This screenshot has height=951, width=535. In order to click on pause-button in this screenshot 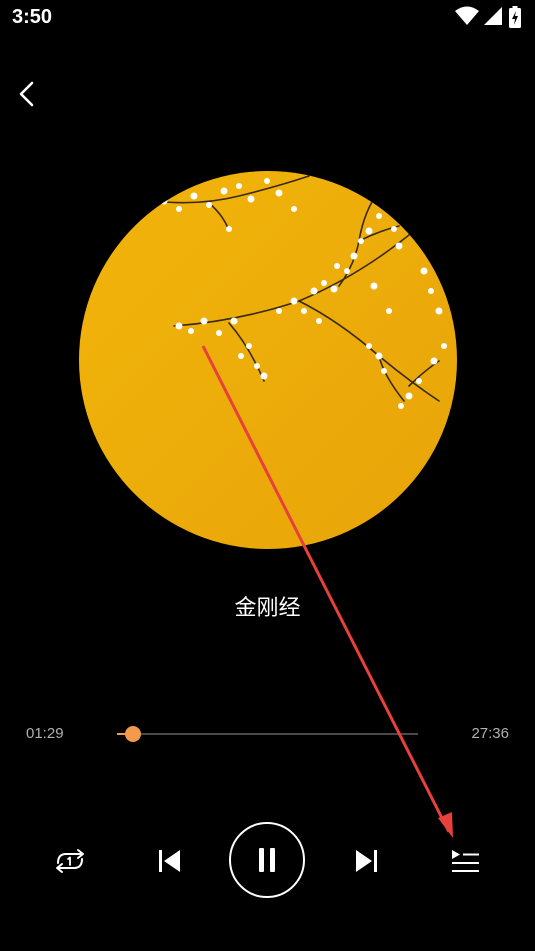, I will do `click(267, 860)`.